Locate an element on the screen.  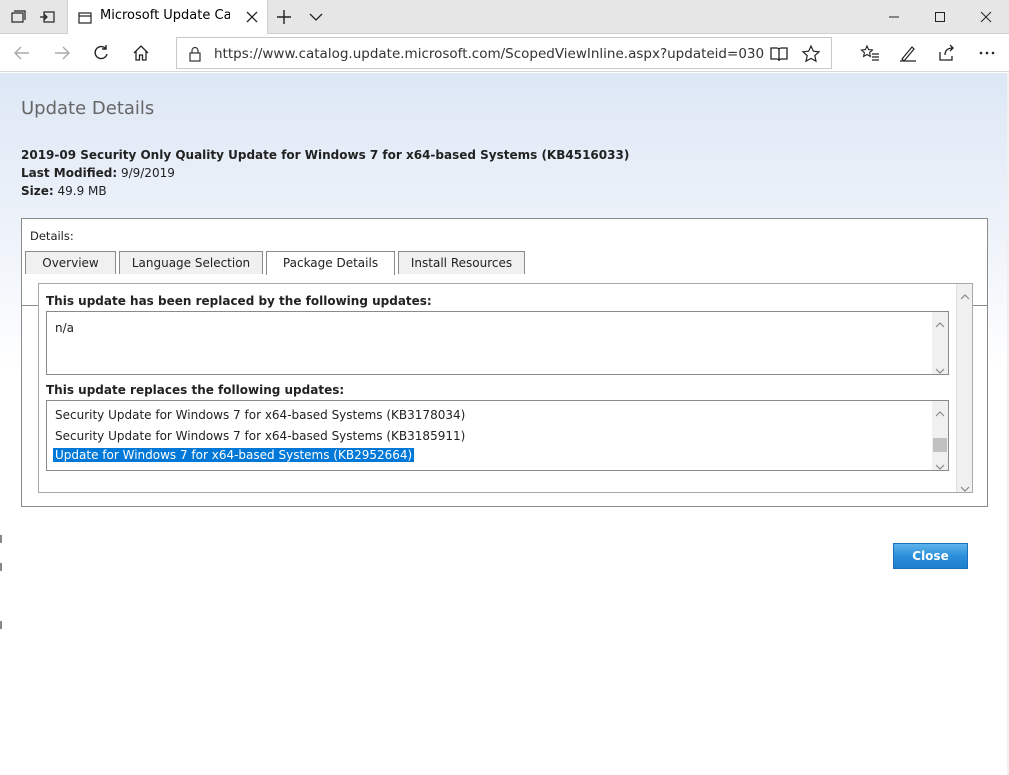
close-window-button is located at coordinates (986, 17).